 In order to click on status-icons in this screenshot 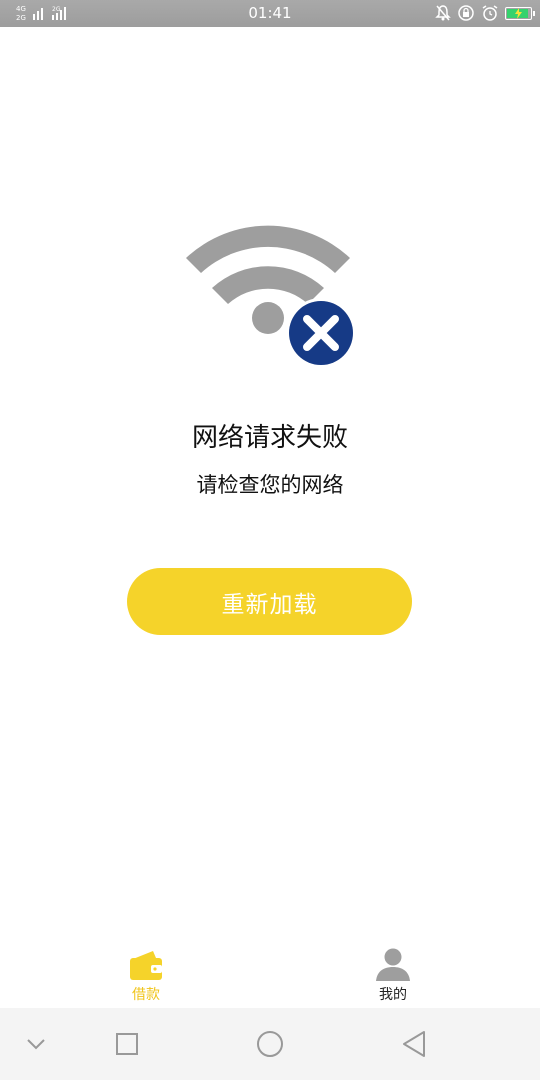, I will do `click(485, 13)`.